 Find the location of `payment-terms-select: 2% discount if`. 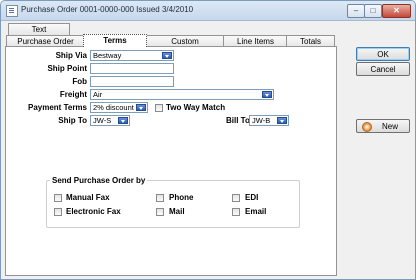

payment-terms-select: 2% discount if is located at coordinates (119, 107).